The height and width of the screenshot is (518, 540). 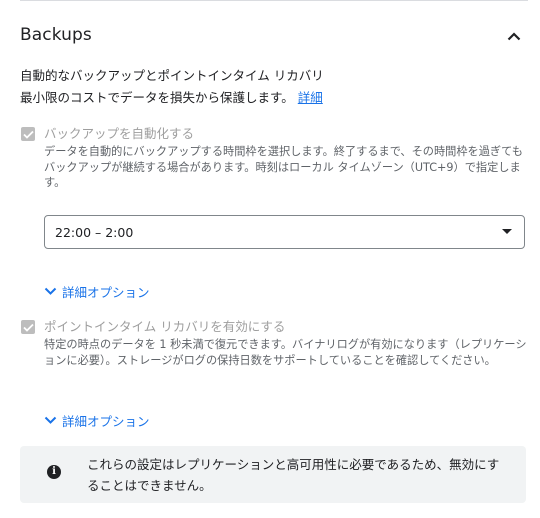 What do you see at coordinates (165, 326) in the screenshot?
I see `pitr-label: ポイントインタイム リカバリを有効にする` at bounding box center [165, 326].